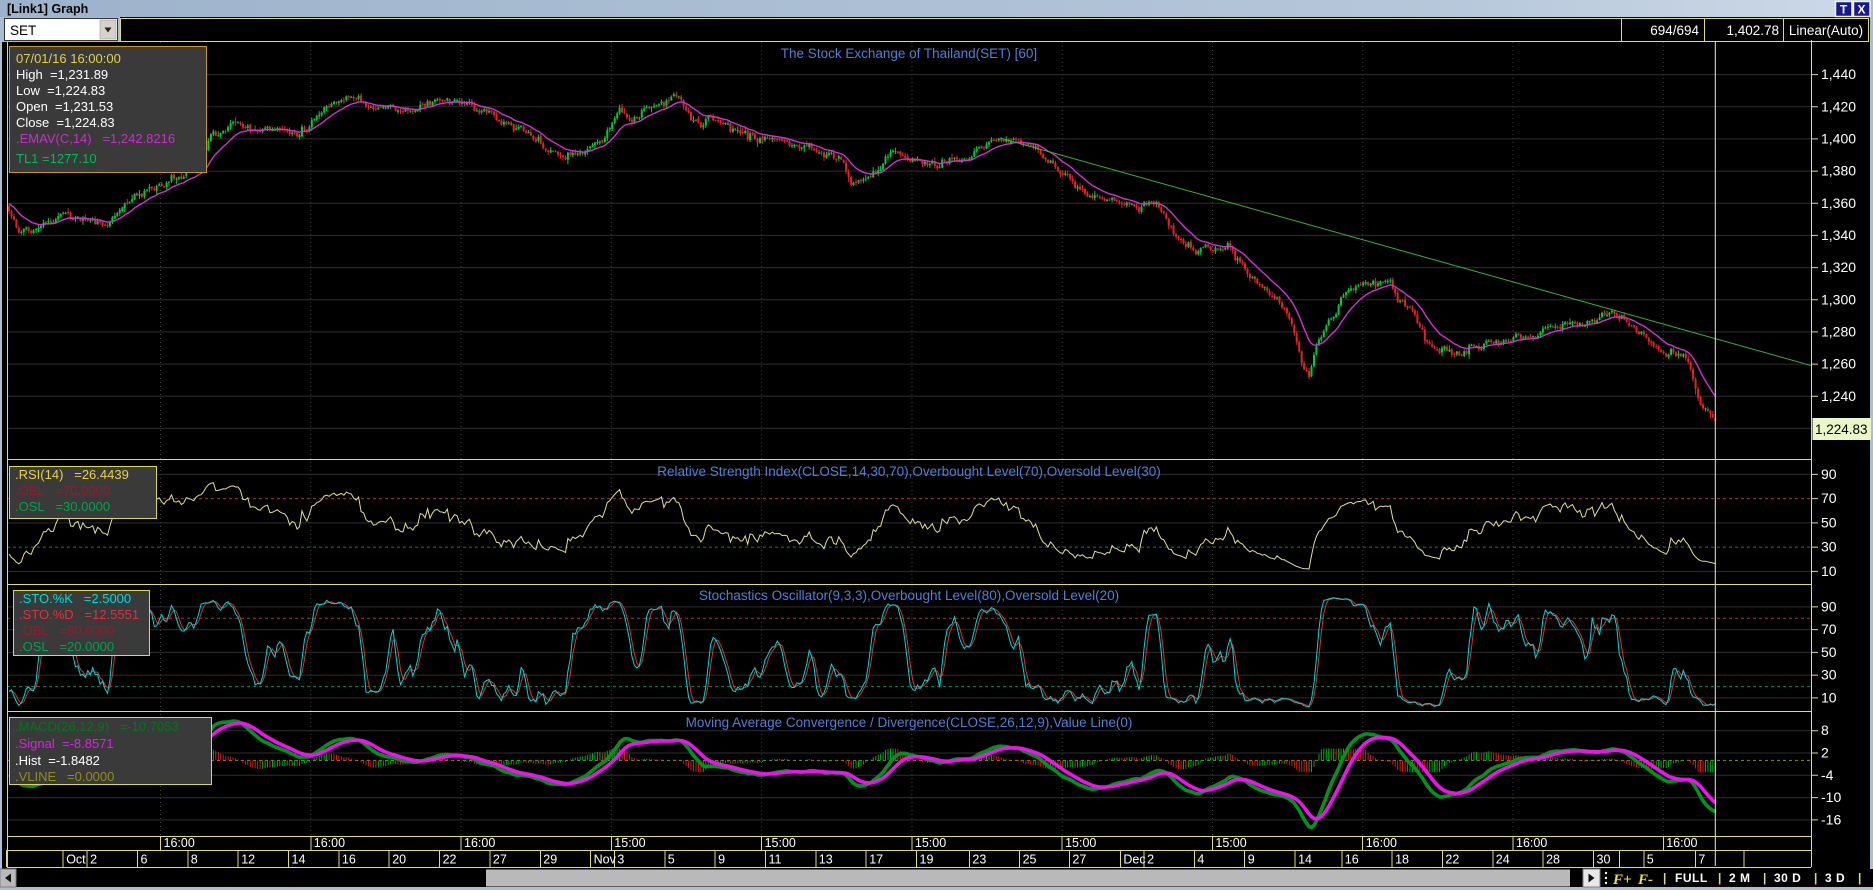 The width and height of the screenshot is (1873, 890). I want to click on svg-text: 07/01/16 16:00:00, so click(68, 58).